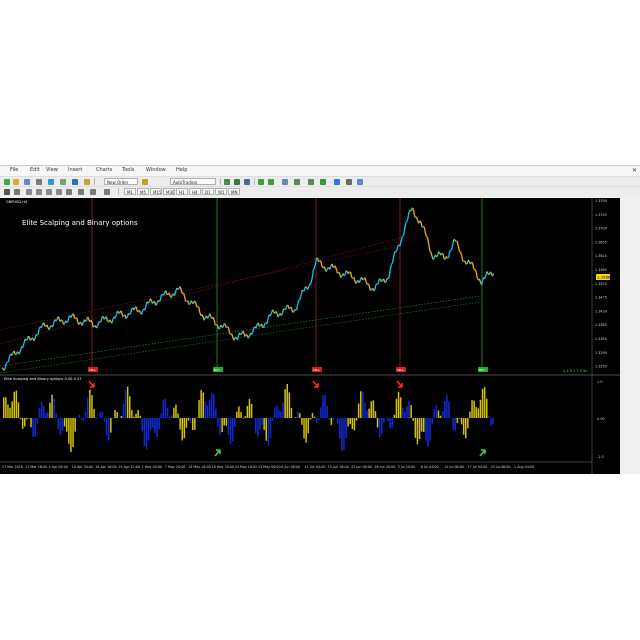 The width and height of the screenshot is (640, 640). I want to click on autotrading-button: AutoTrading, so click(193, 181).